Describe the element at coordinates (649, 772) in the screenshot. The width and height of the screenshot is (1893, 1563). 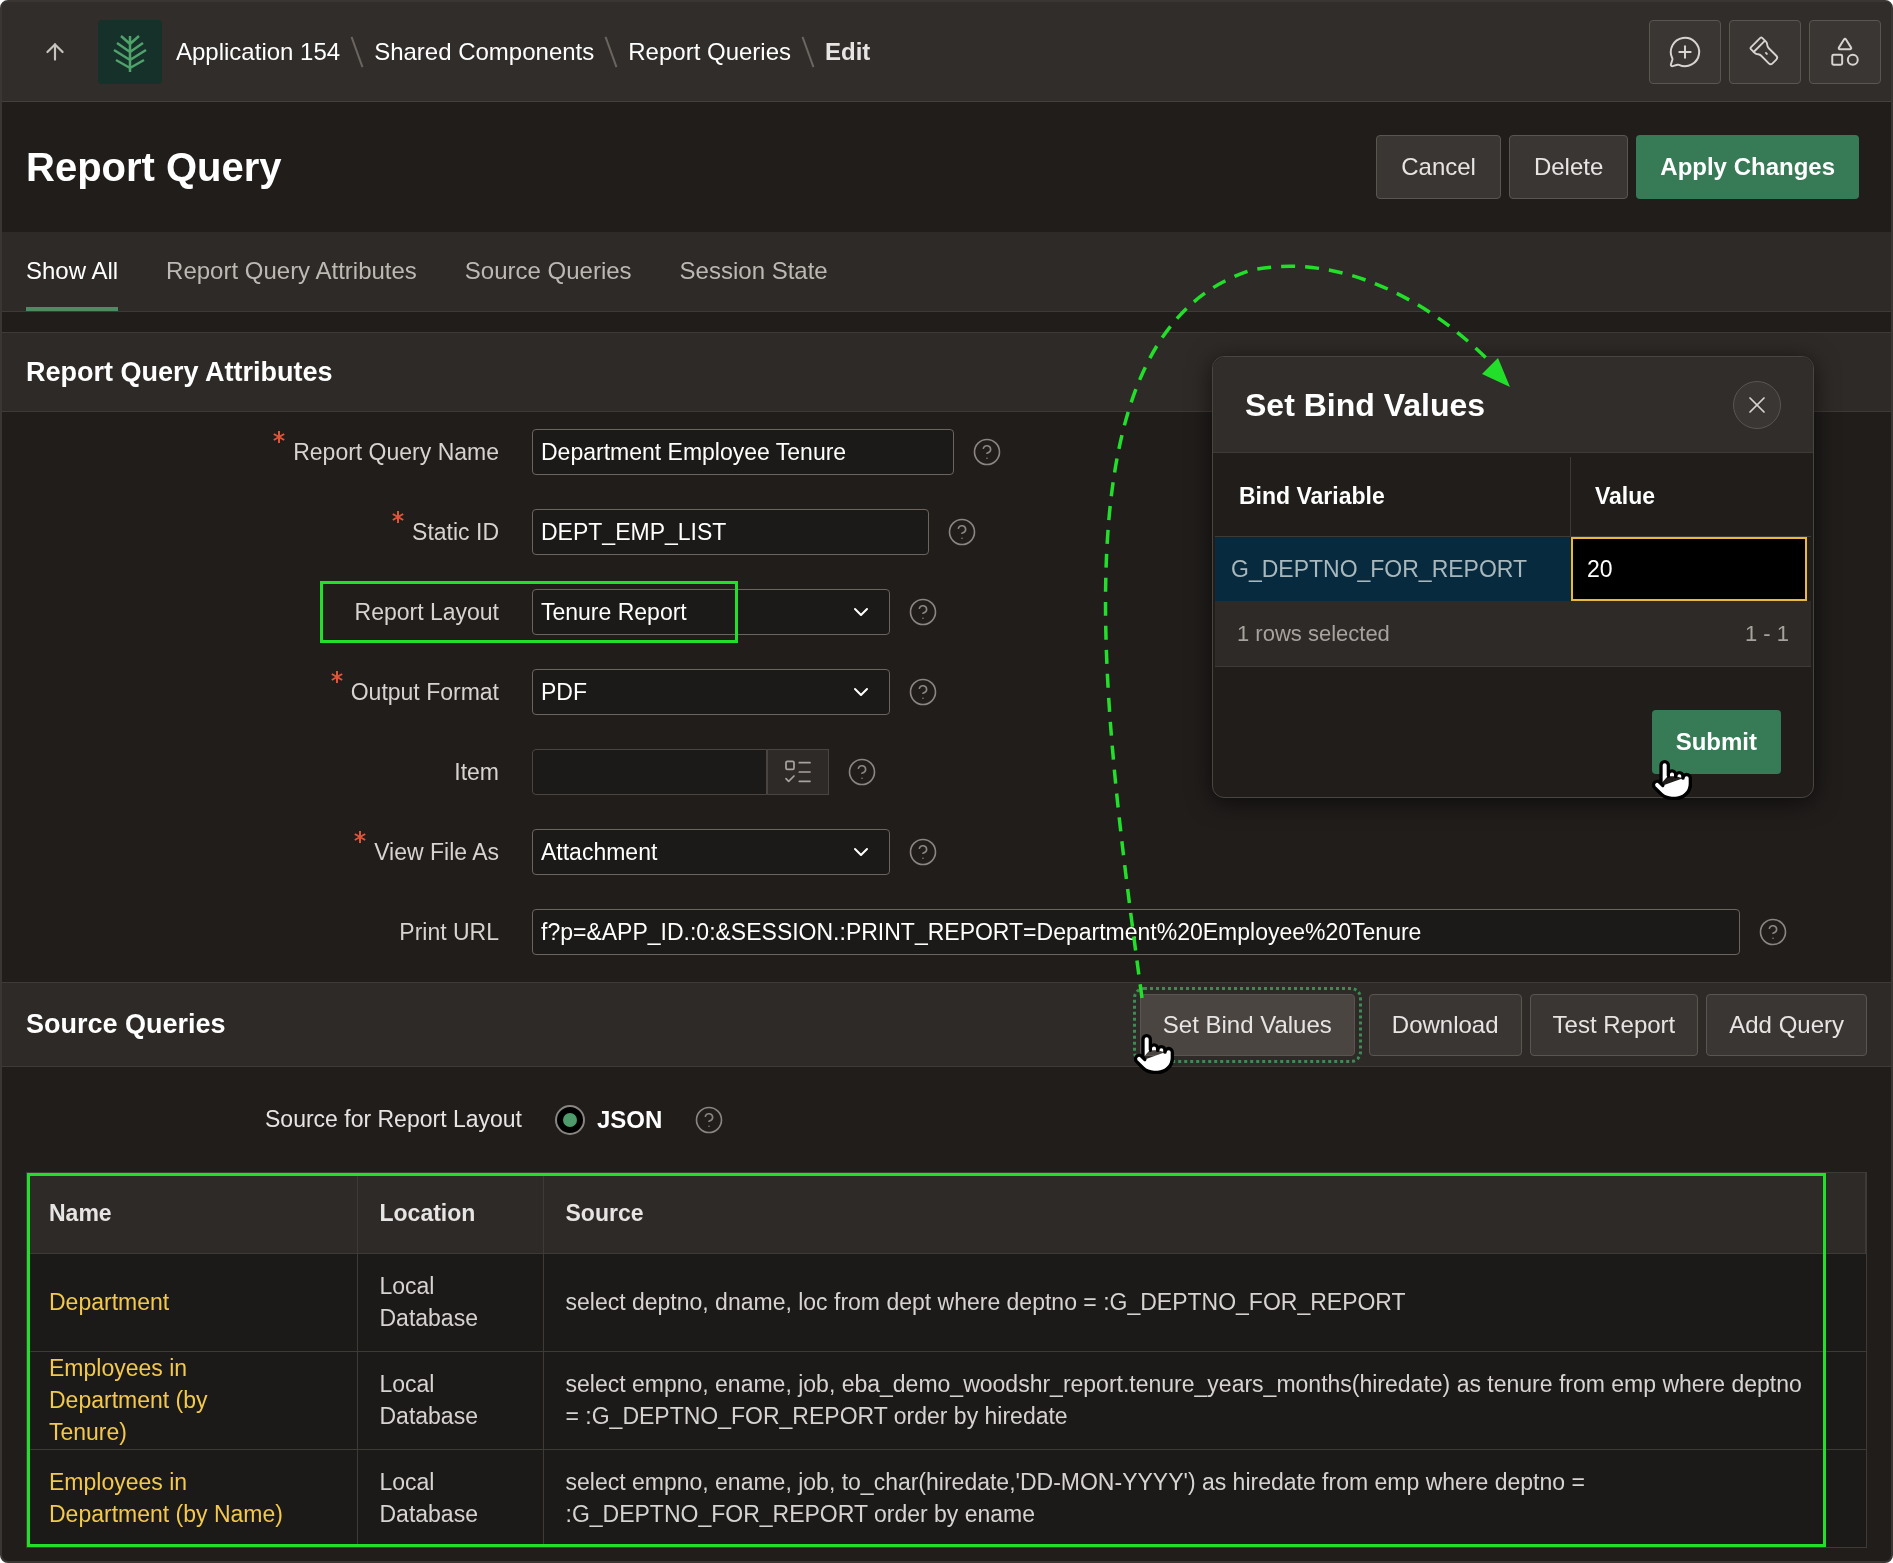
I see `text-field` at that location.